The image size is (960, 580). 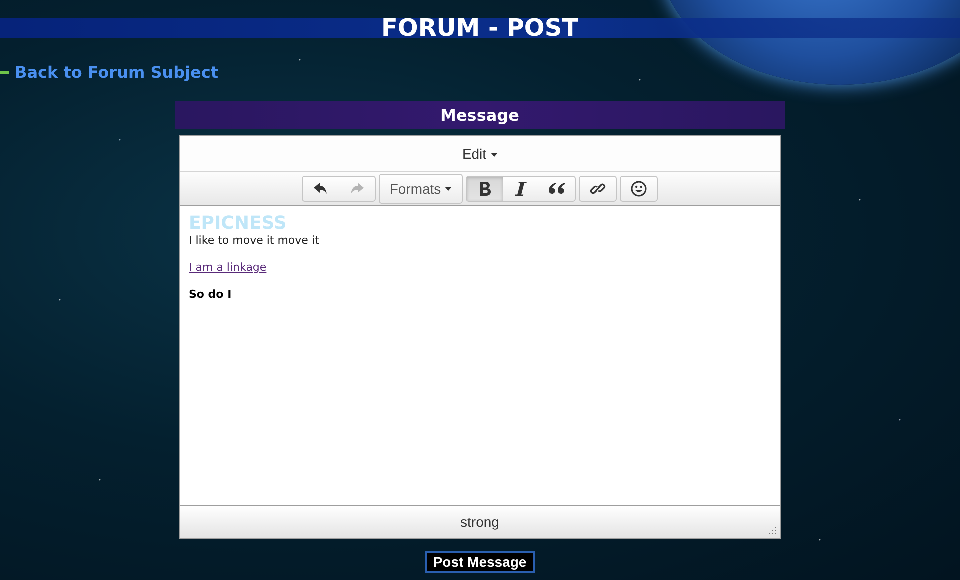 I want to click on bold-icon, so click(x=485, y=189).